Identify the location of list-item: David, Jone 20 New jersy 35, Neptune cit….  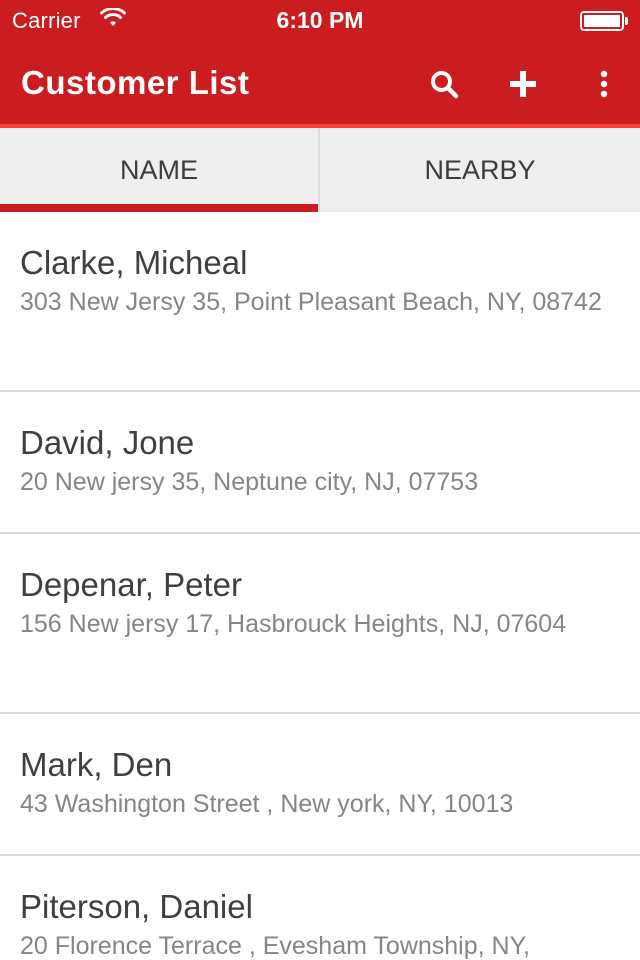
(320, 463).